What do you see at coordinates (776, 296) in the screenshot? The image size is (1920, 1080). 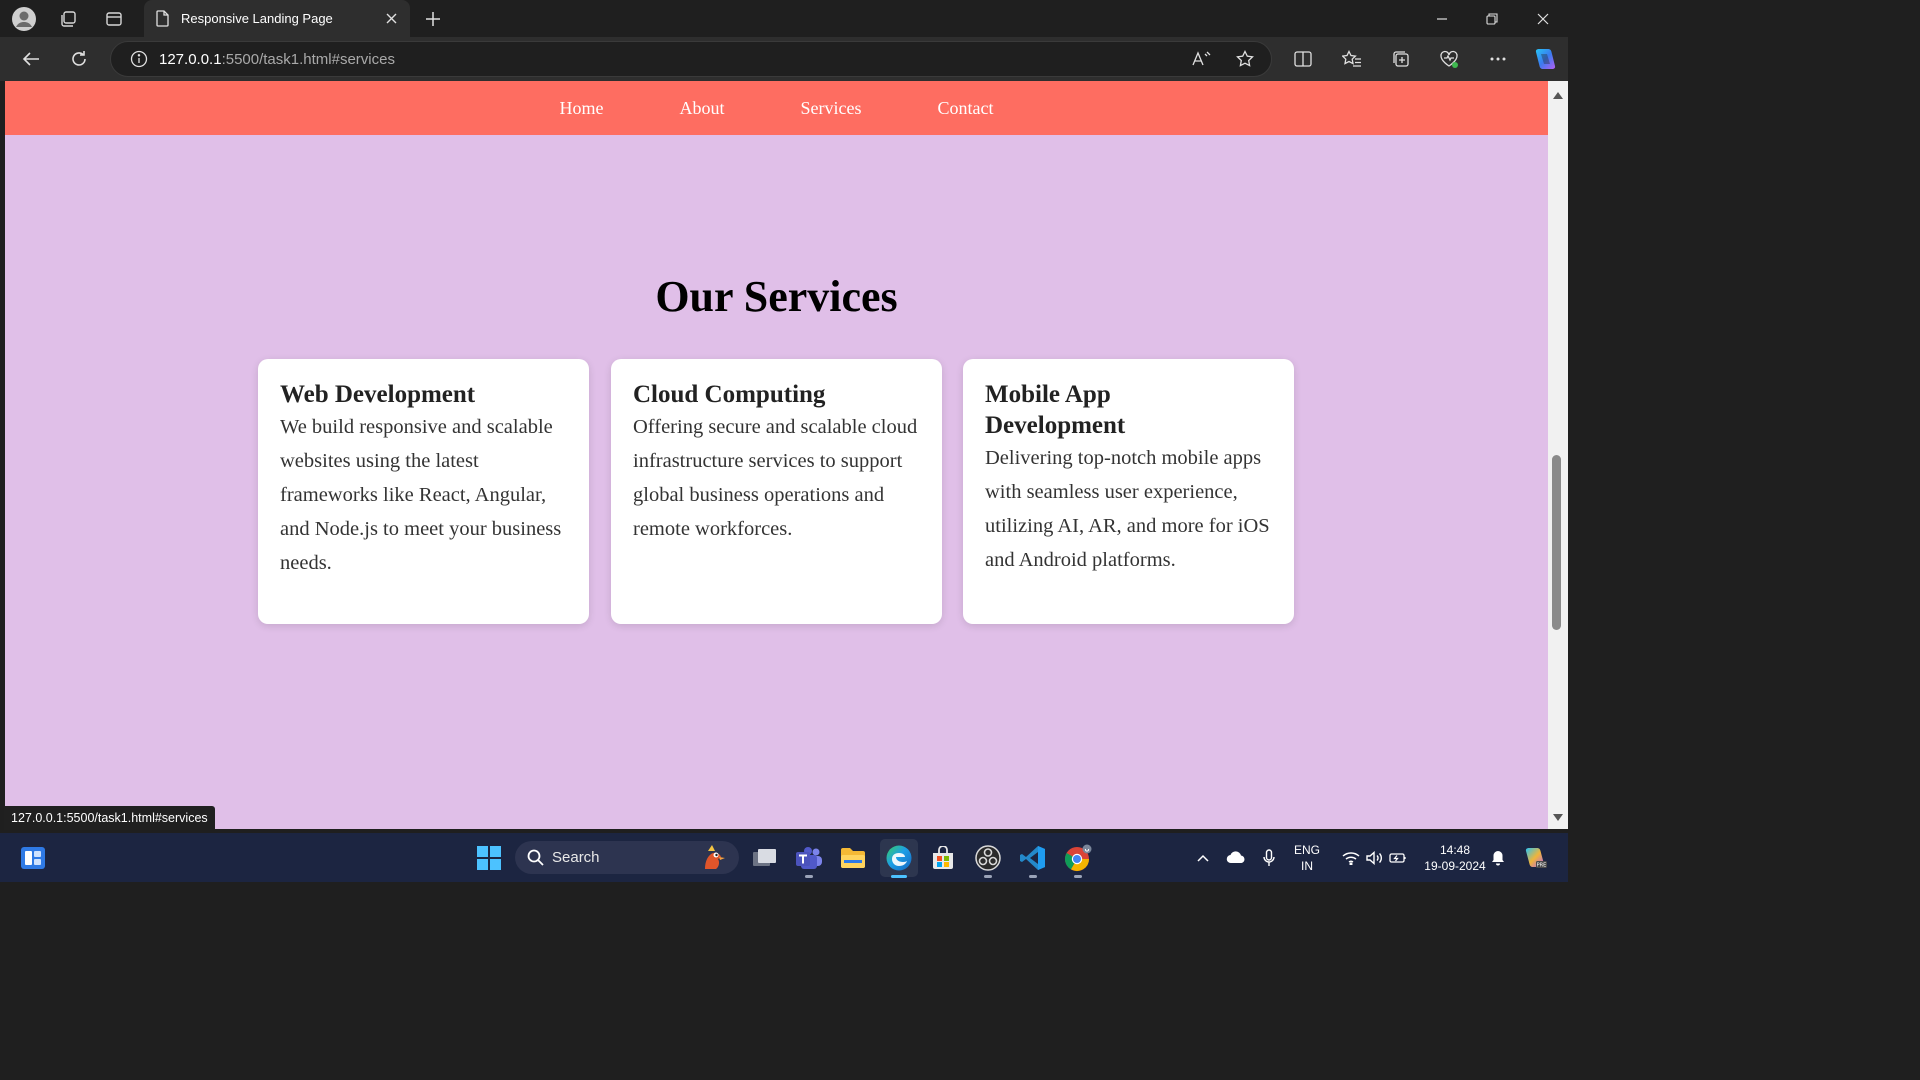 I see `services-heading: Our Services` at bounding box center [776, 296].